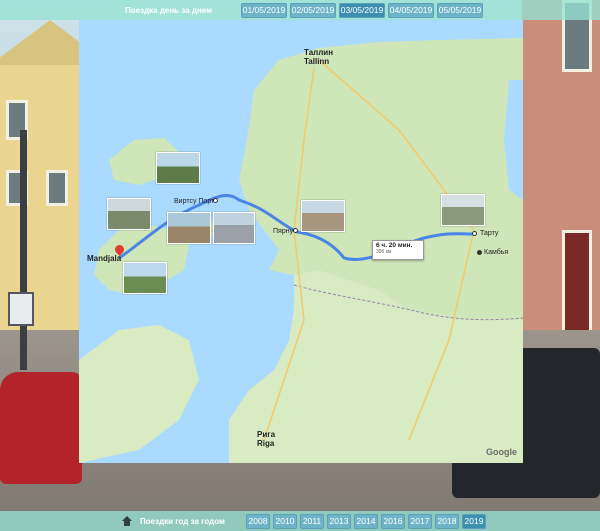 The height and width of the screenshot is (531, 600). Describe the element at coordinates (127, 521) in the screenshot. I see `home-icon` at that location.